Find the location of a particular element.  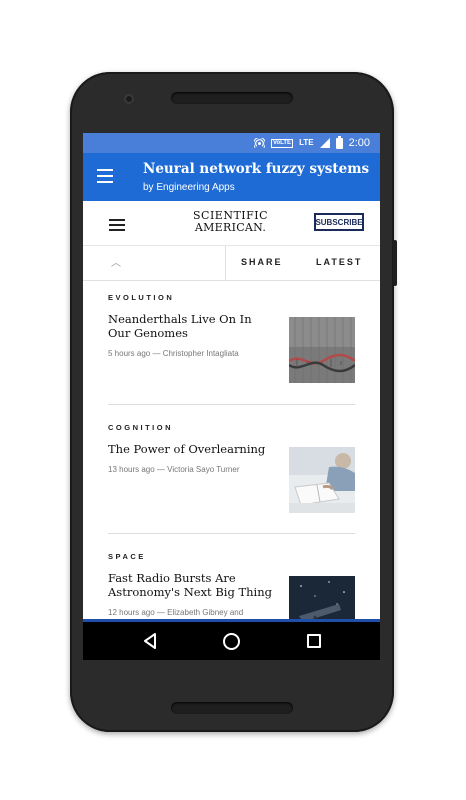

battery-icon is located at coordinates (339, 142).